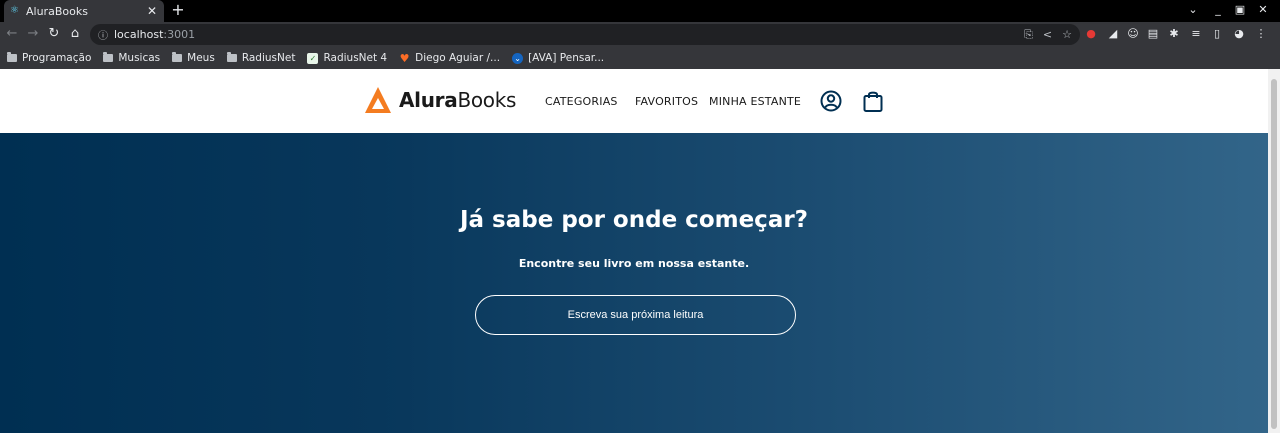 This screenshot has height=433, width=1280. What do you see at coordinates (1196, 34) in the screenshot?
I see `reading-list-icon: ≡` at bounding box center [1196, 34].